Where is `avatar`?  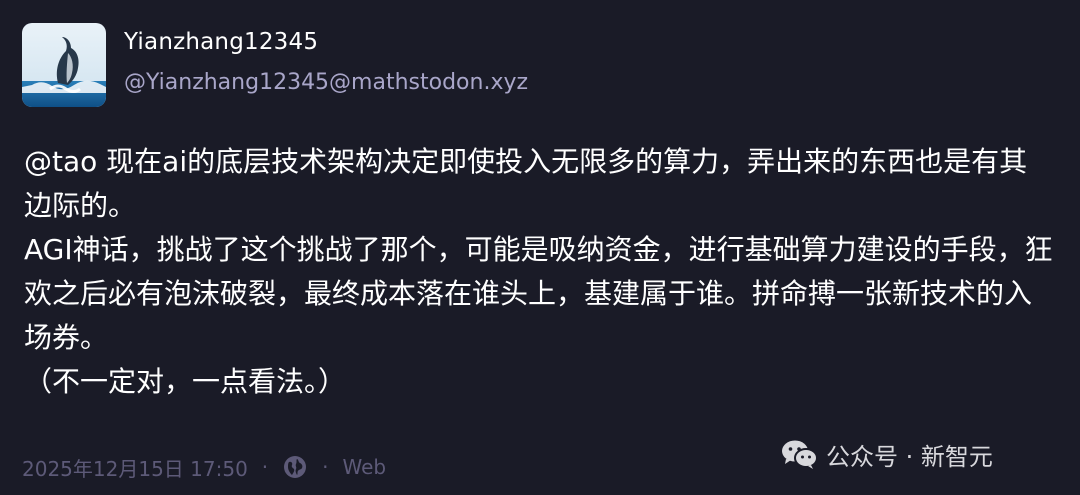
avatar is located at coordinates (64, 65).